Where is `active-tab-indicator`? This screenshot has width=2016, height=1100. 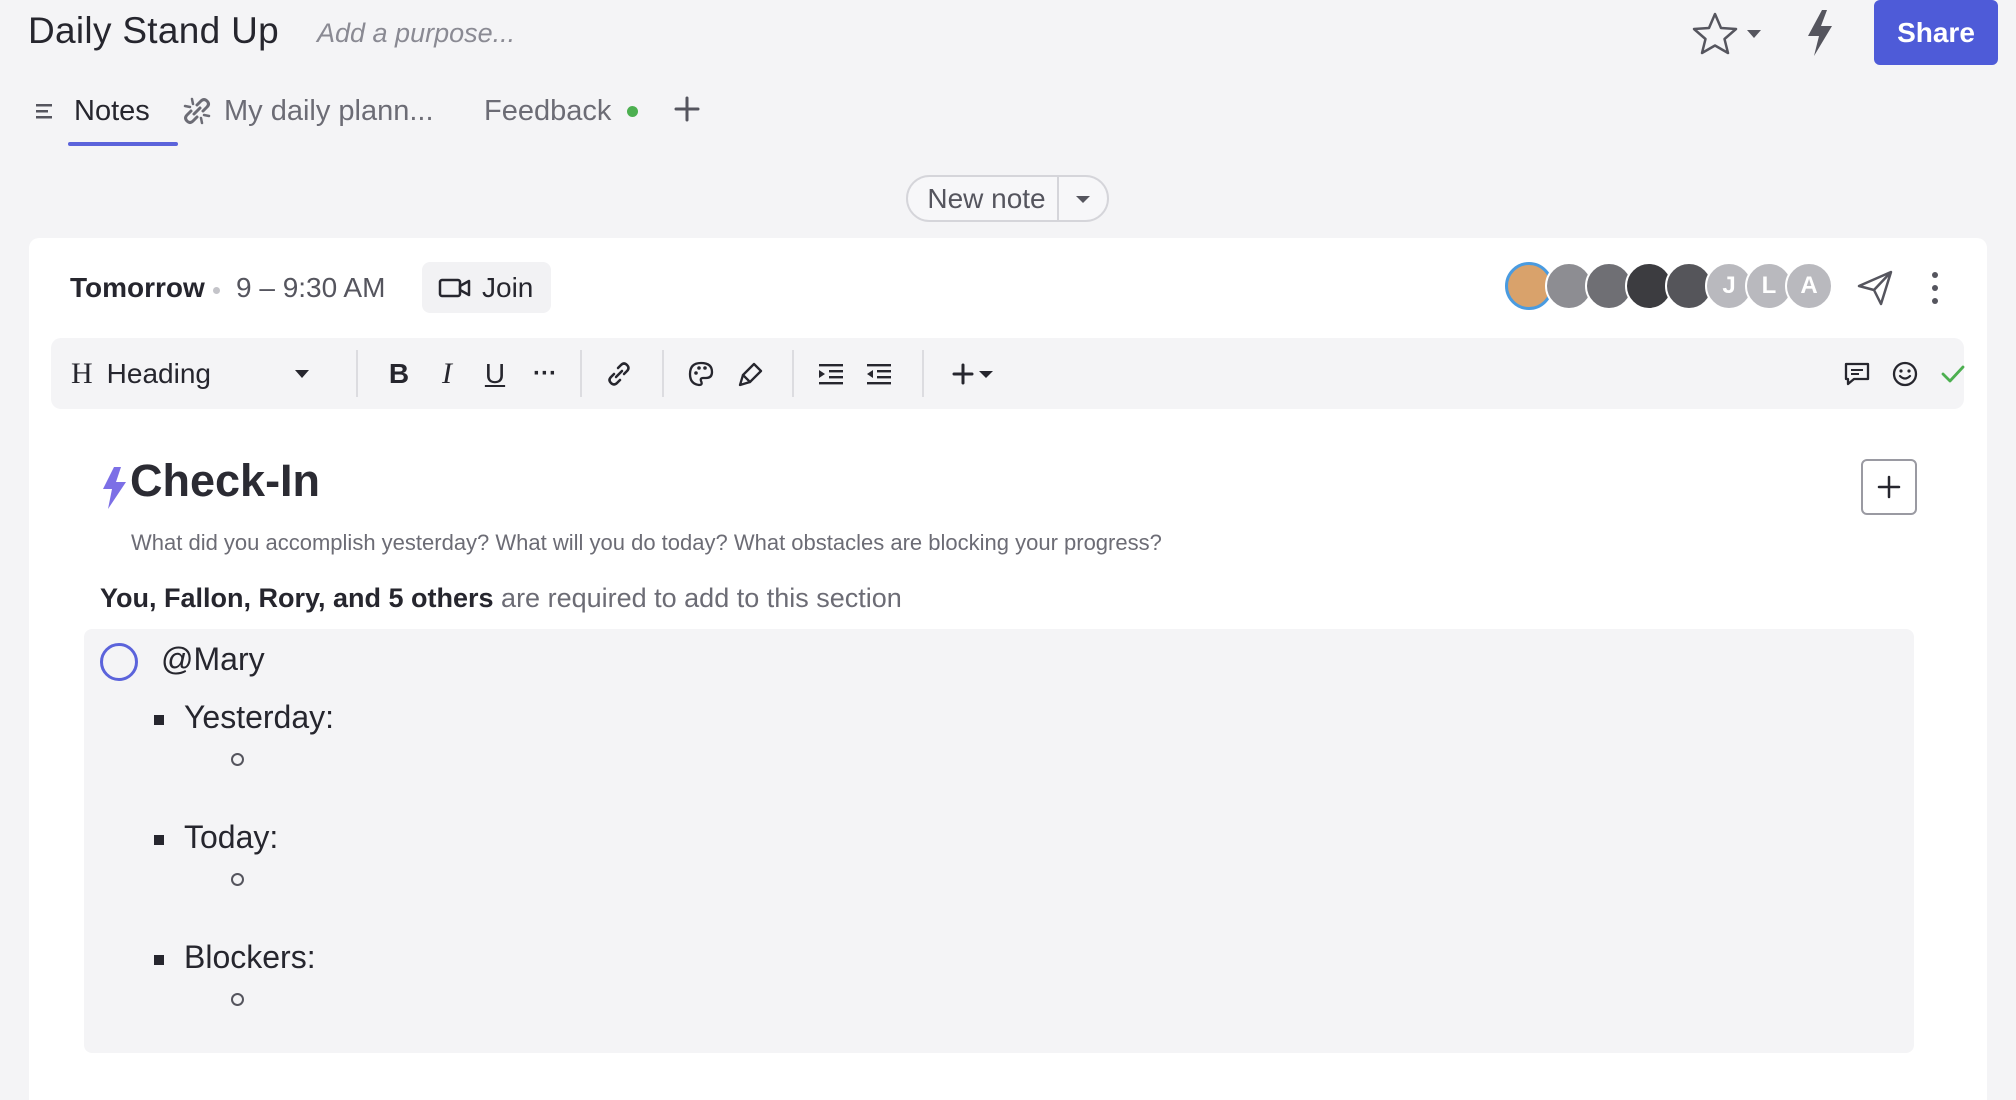 active-tab-indicator is located at coordinates (123, 144).